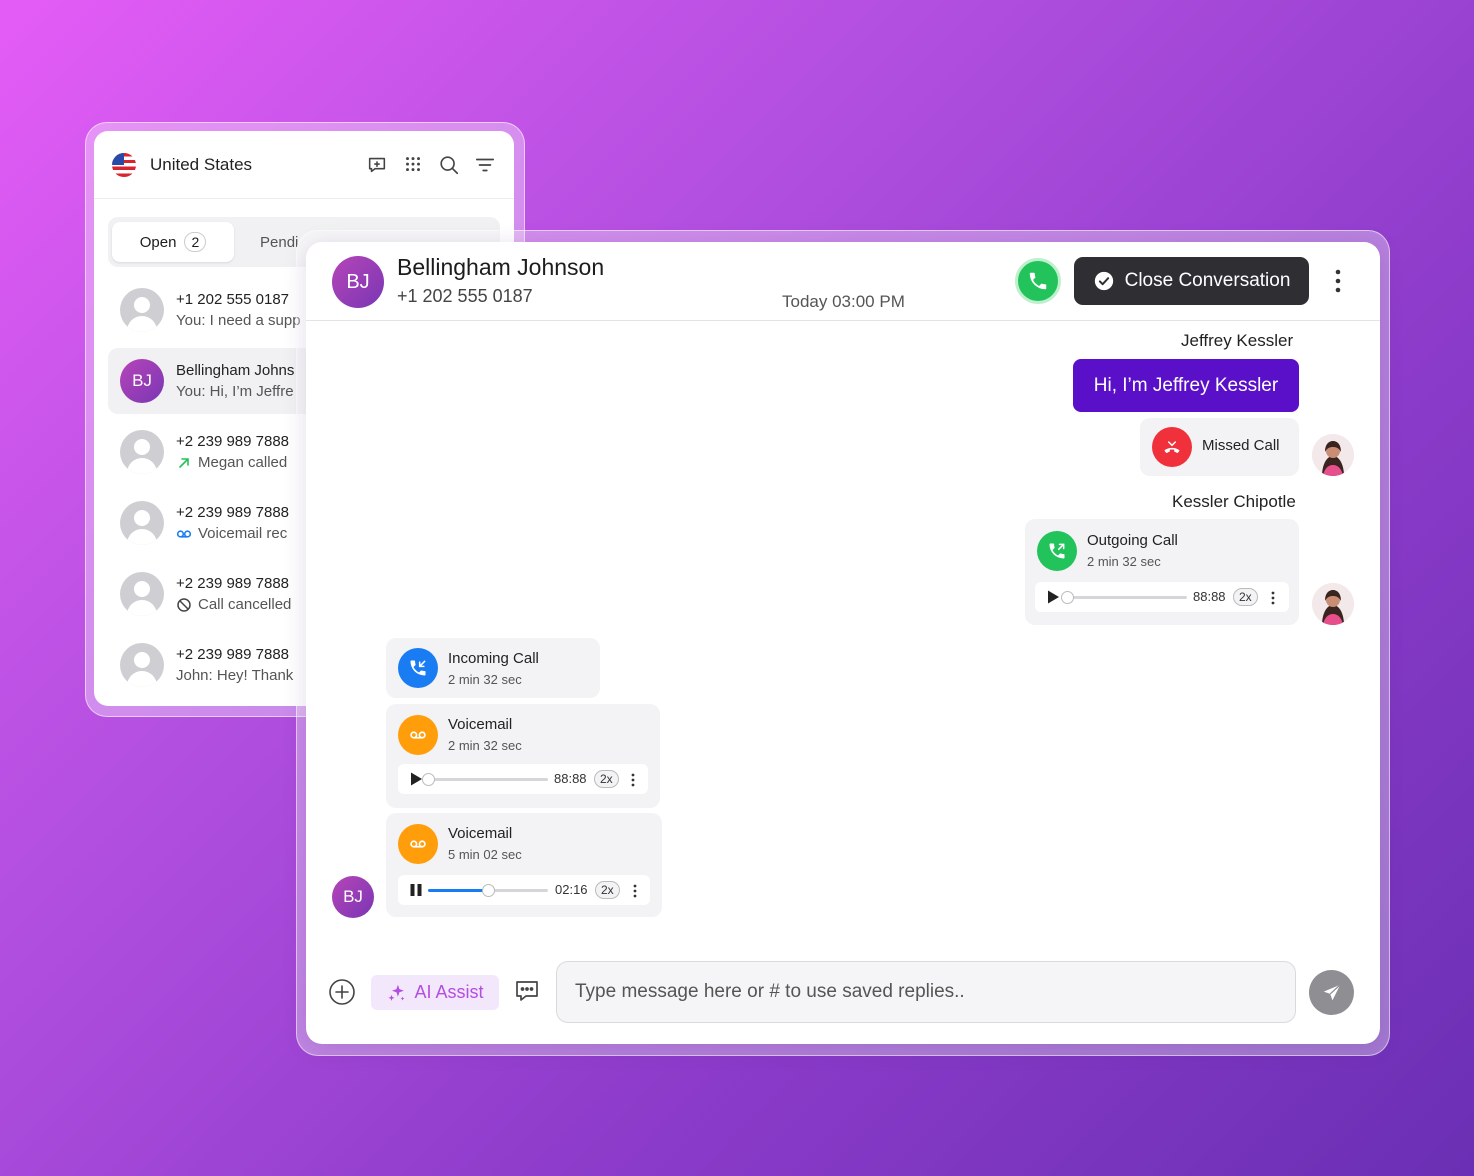  Describe the element at coordinates (195, 242) in the screenshot. I see `open-count-badge: 2` at that location.